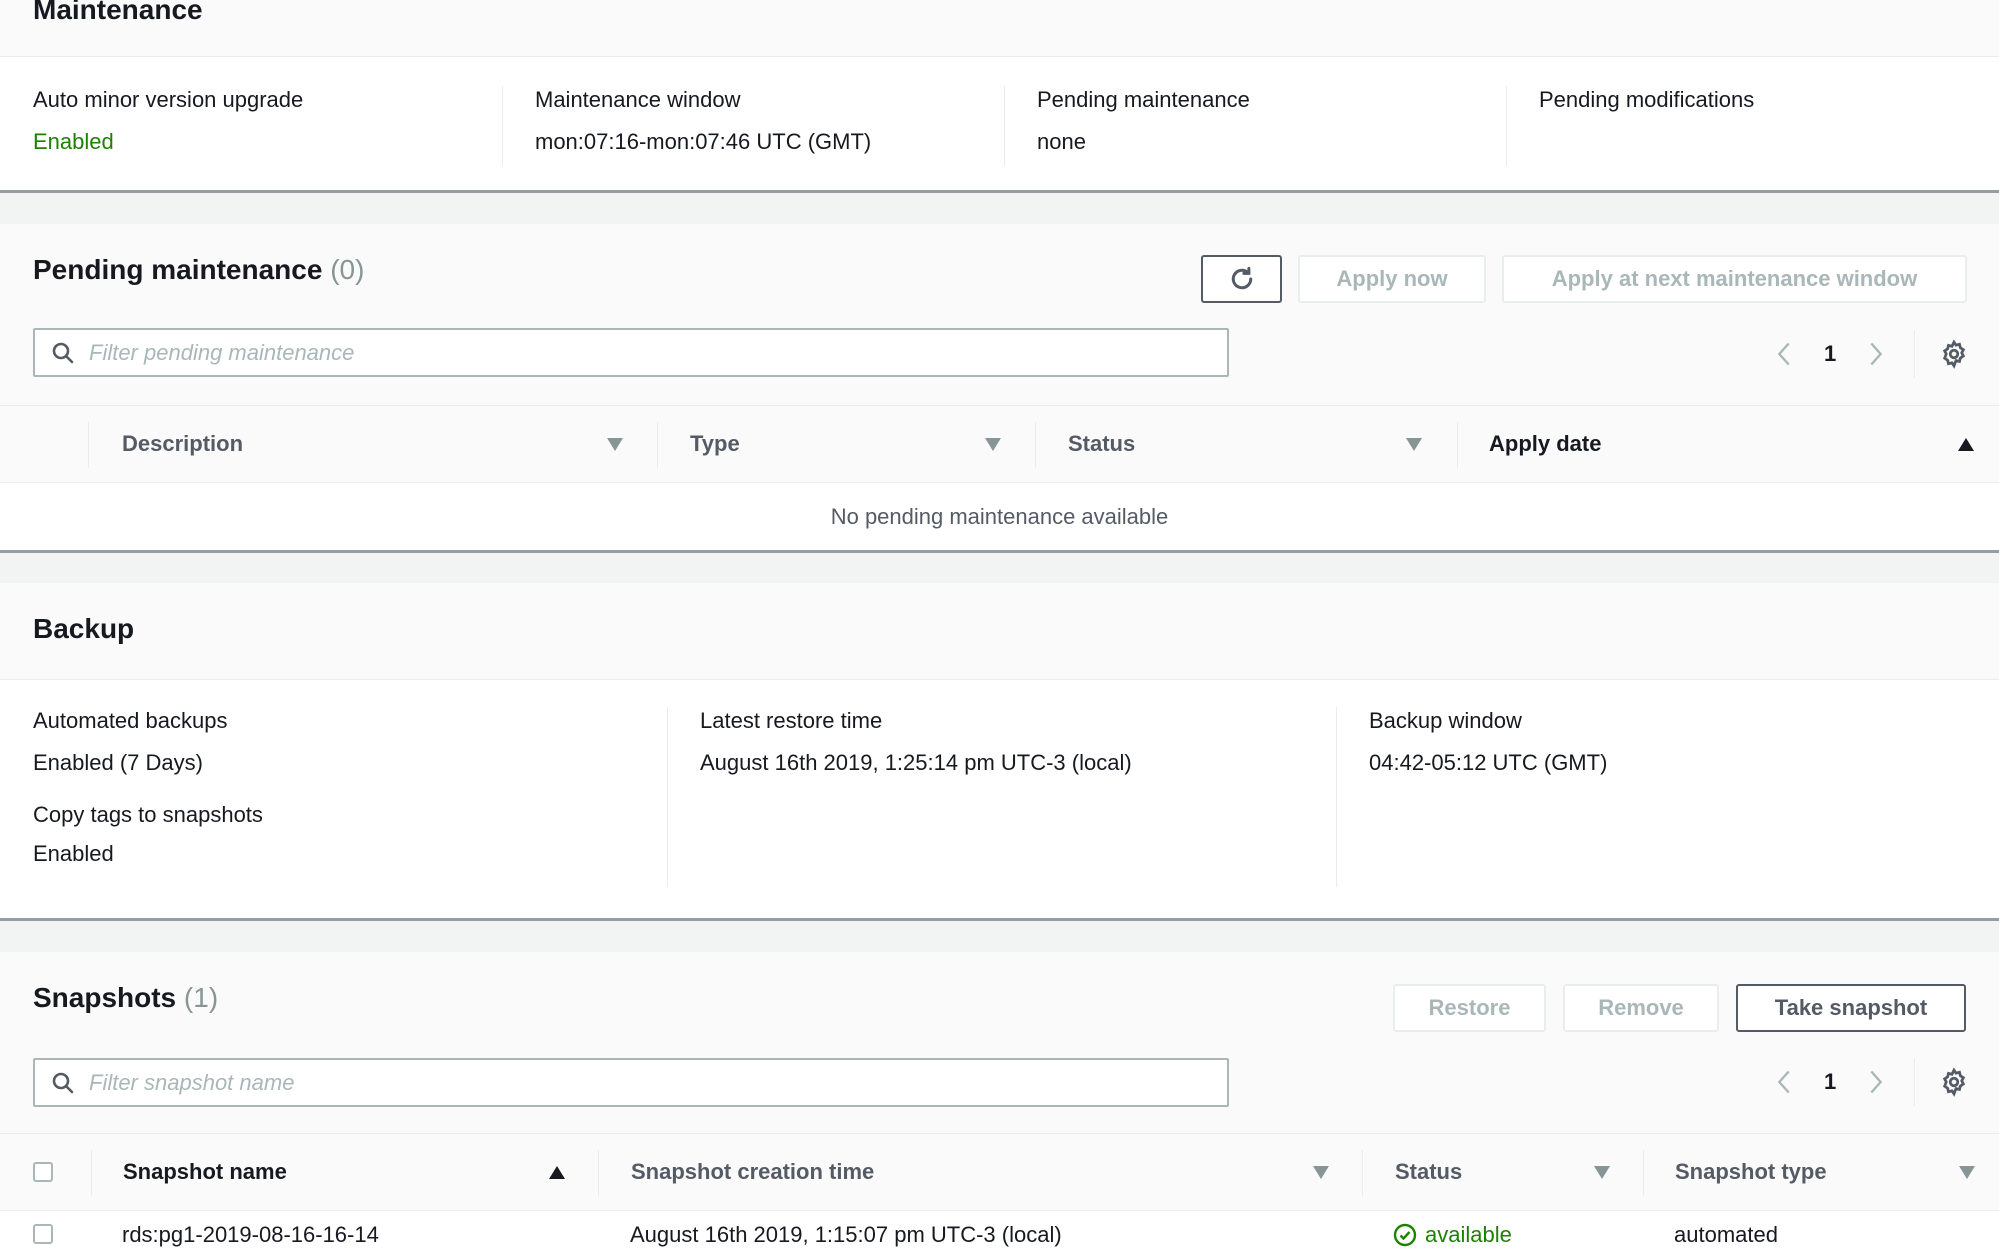  I want to click on filter-snapshot-name, so click(631, 1082).